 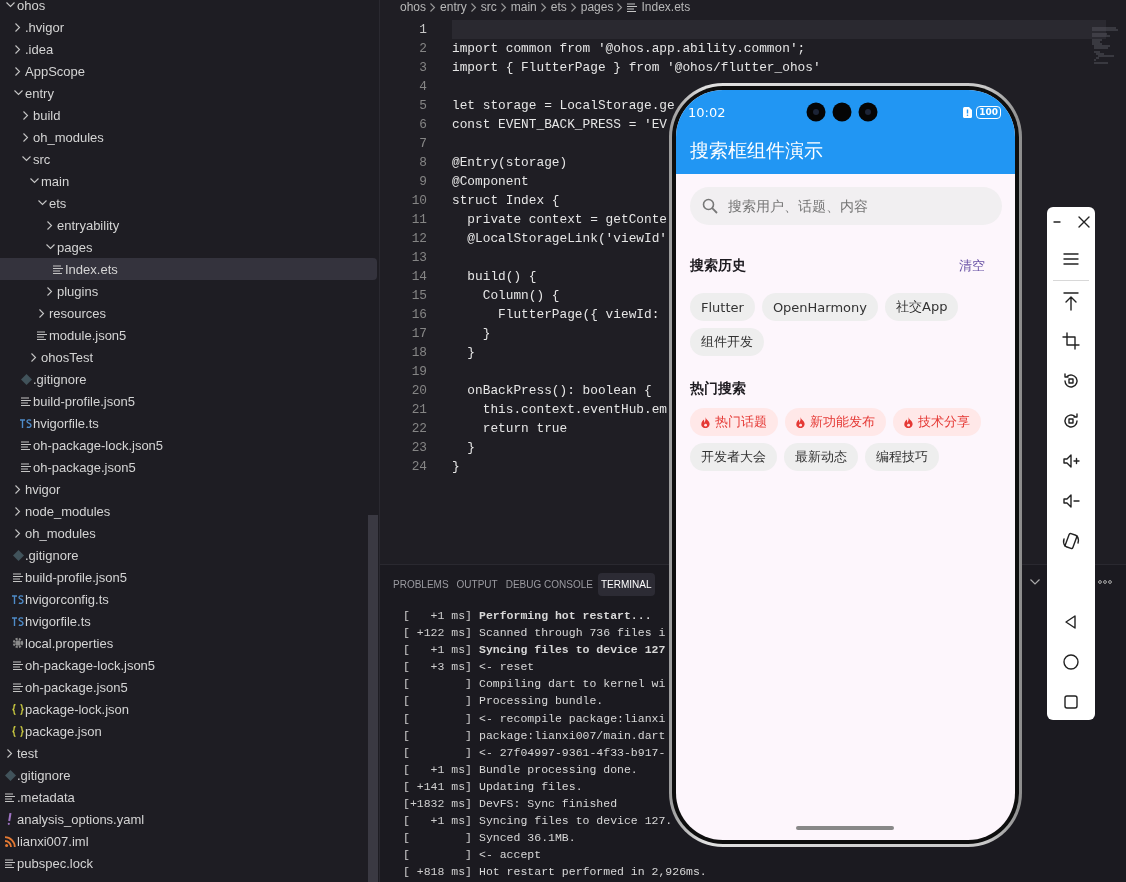 I want to click on panel-tab: DEBUG CONSOLE, so click(x=549, y=584).